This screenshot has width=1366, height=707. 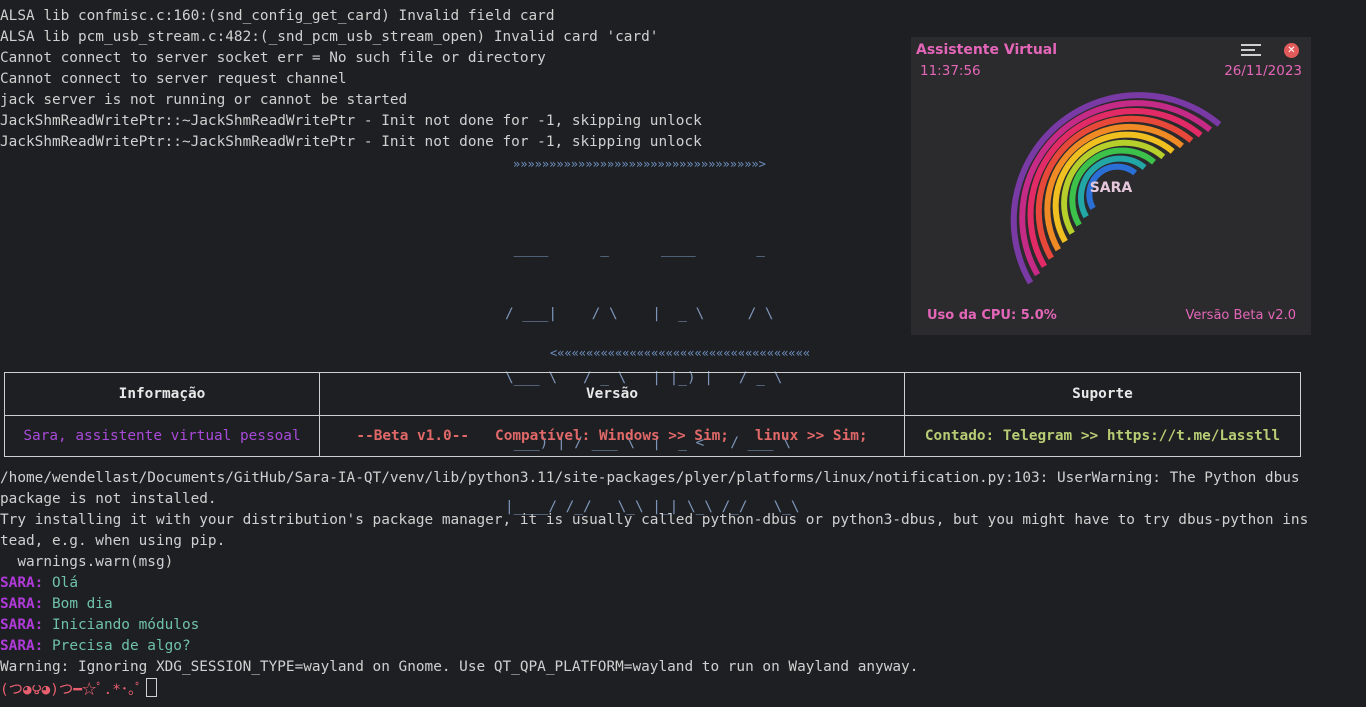 What do you see at coordinates (152, 687) in the screenshot?
I see `text-cursor` at bounding box center [152, 687].